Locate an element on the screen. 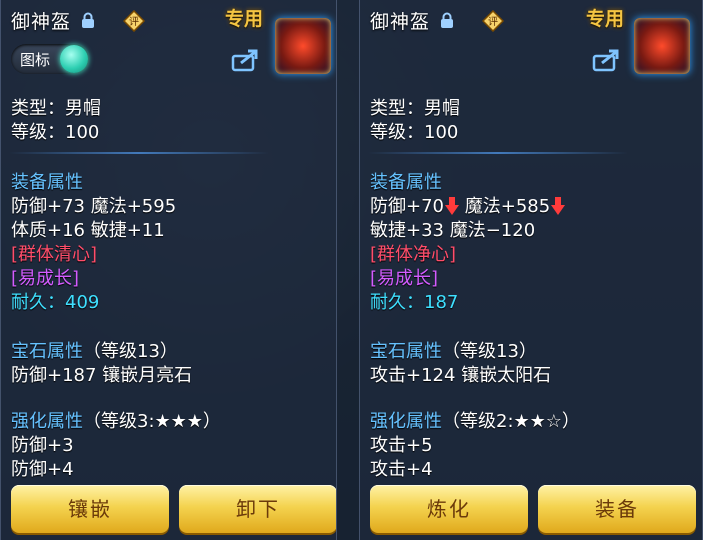 This screenshot has width=703, height=540. refine-button: 炼化 is located at coordinates (449, 509).